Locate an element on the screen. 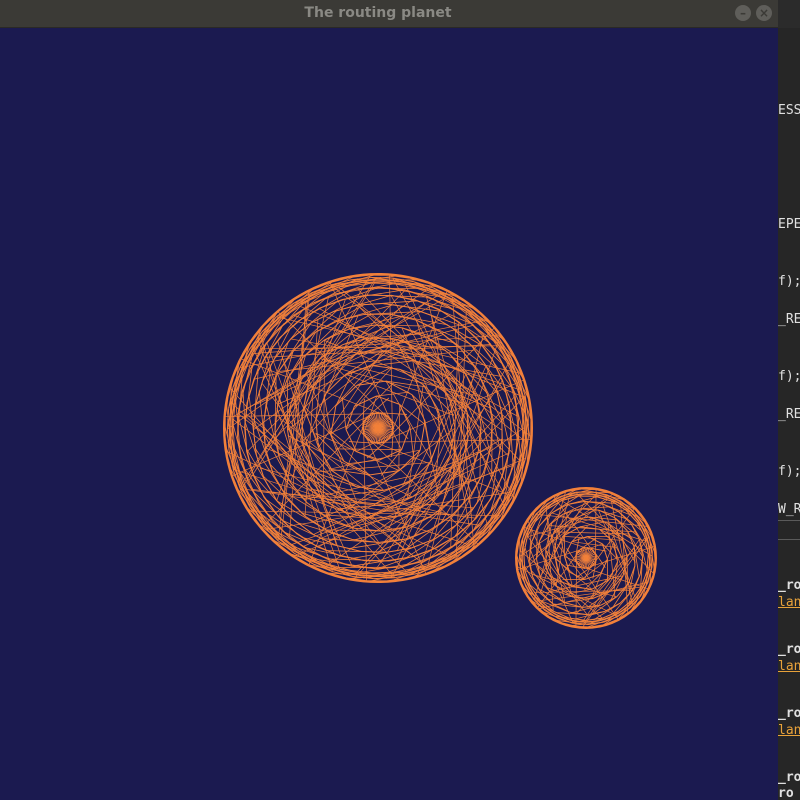 The image size is (800, 800). editor-fragment: EPE is located at coordinates (789, 224).